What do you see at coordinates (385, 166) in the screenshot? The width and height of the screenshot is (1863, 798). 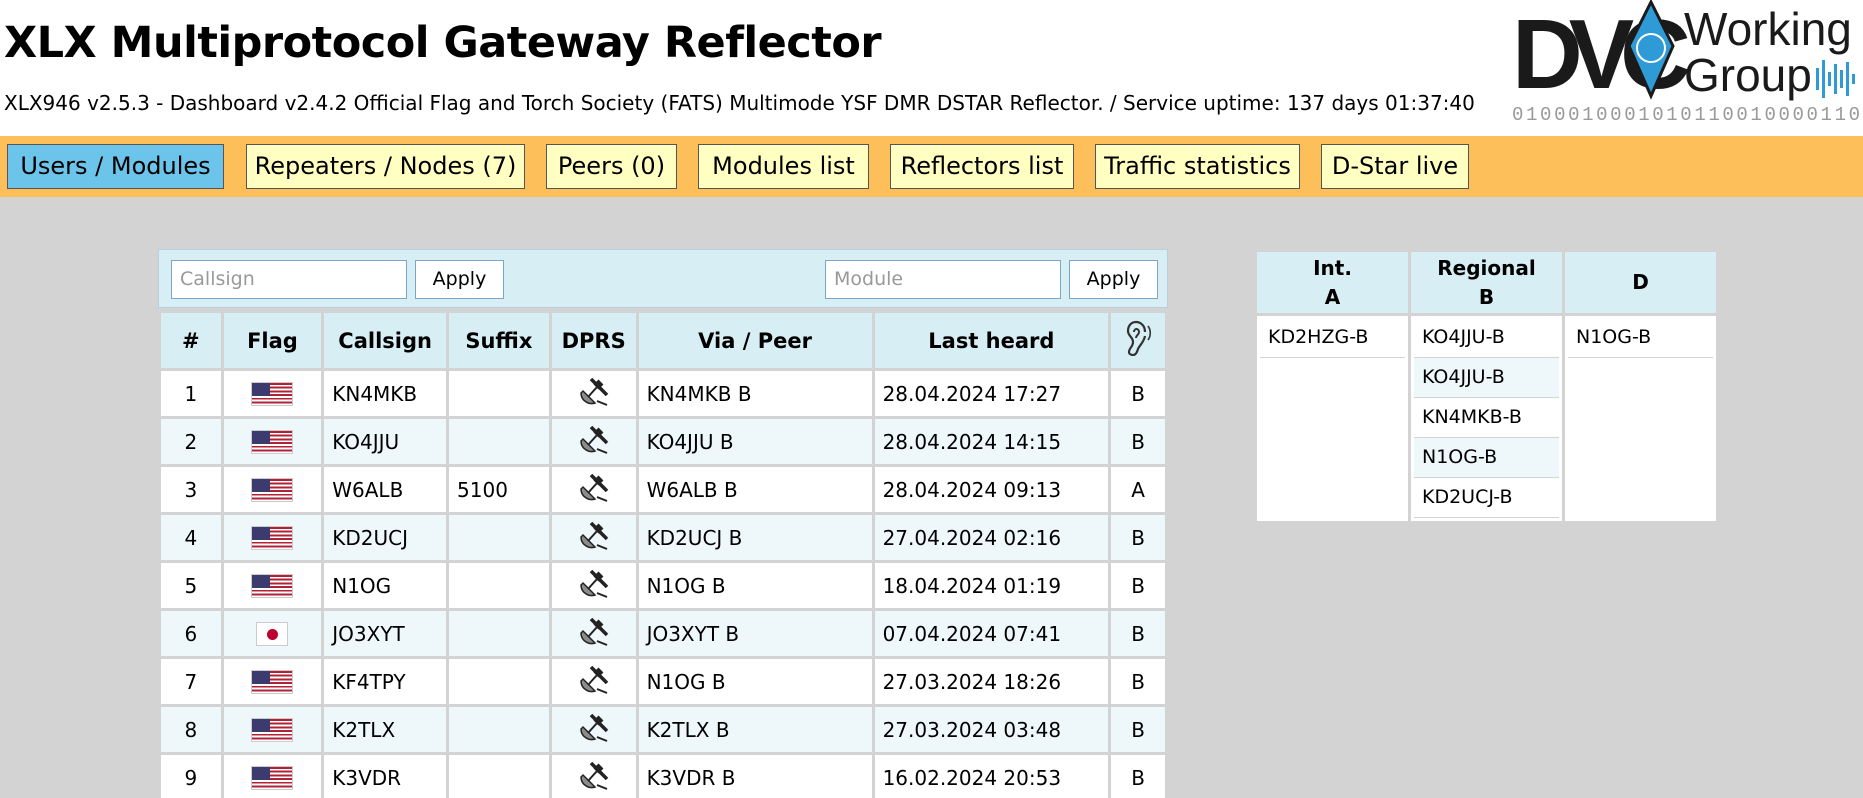 I see `tab-repeaters-nodes: Repeaters / Nodes (7)` at bounding box center [385, 166].